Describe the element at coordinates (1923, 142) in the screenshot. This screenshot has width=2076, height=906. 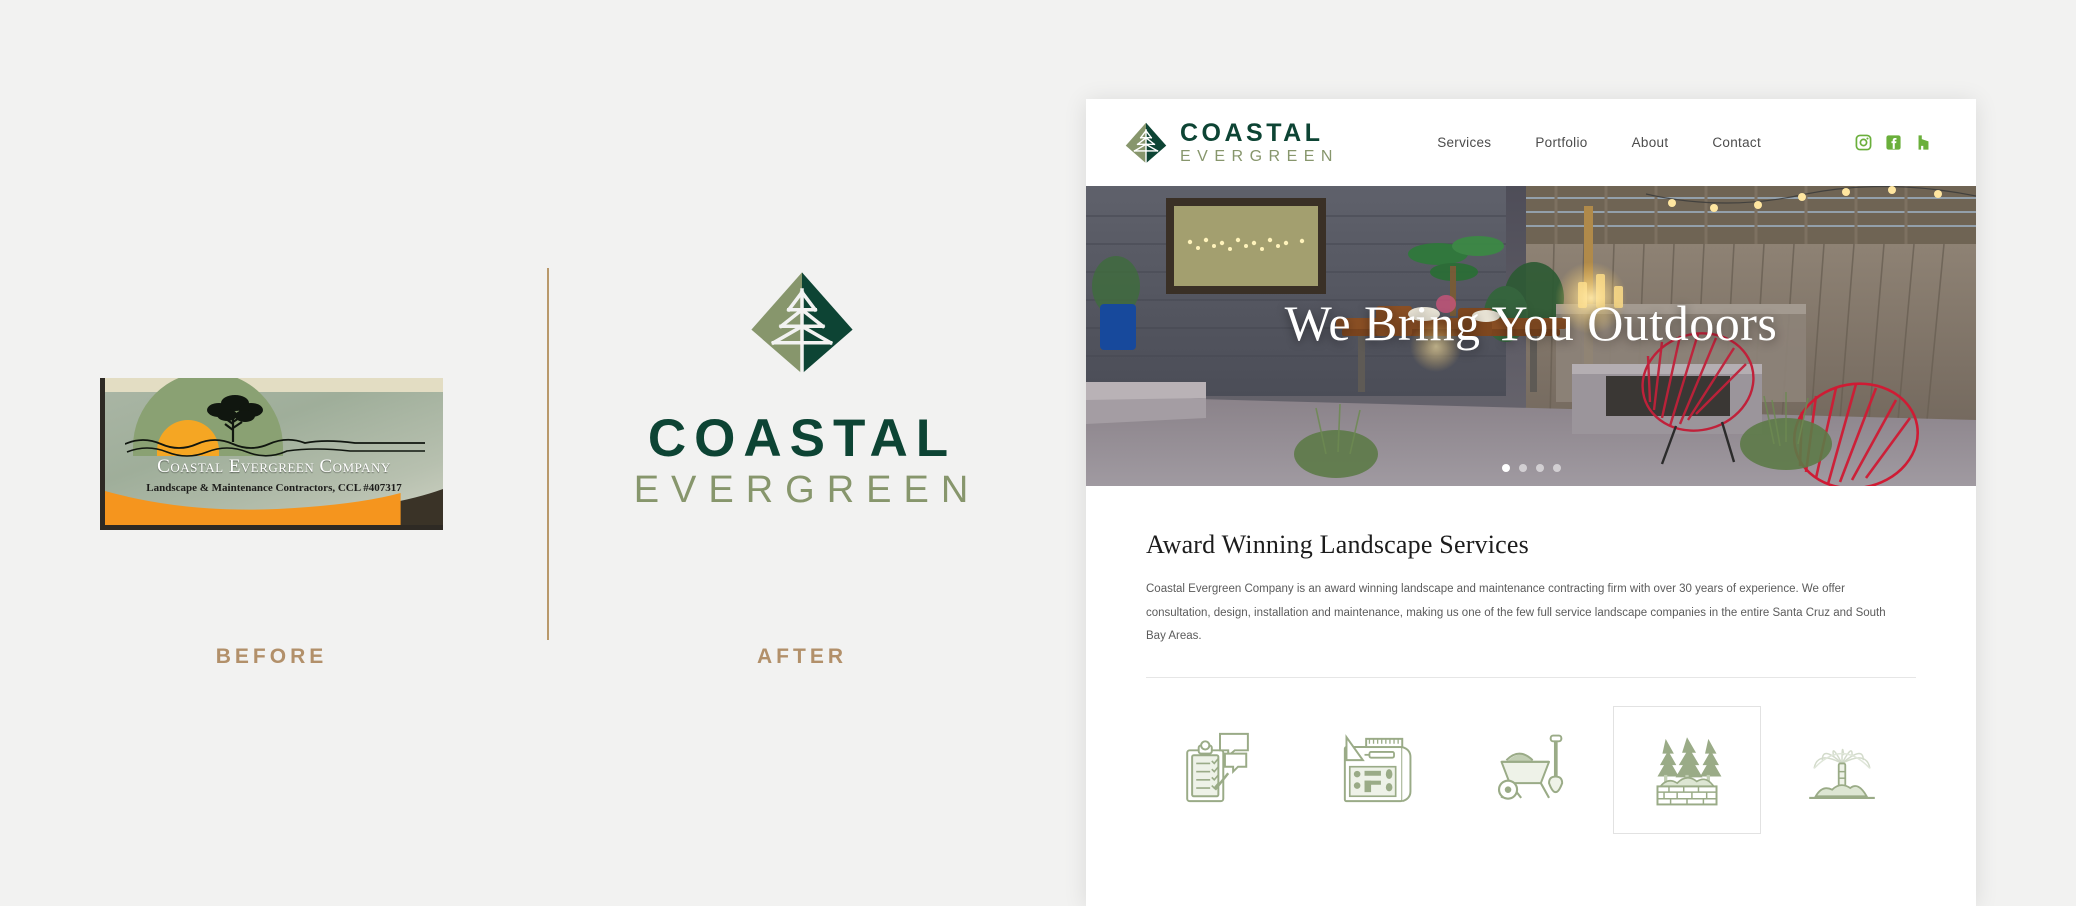
I see `houzz-icon` at that location.